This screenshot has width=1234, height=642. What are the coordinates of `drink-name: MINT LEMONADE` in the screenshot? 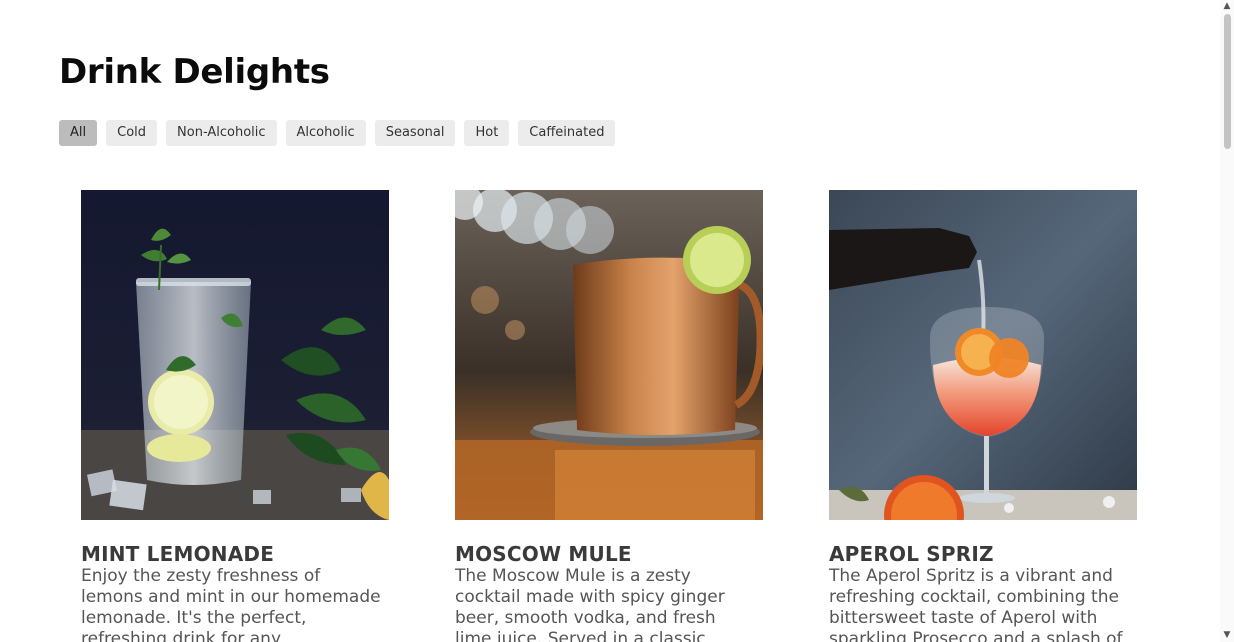 It's located at (178, 554).